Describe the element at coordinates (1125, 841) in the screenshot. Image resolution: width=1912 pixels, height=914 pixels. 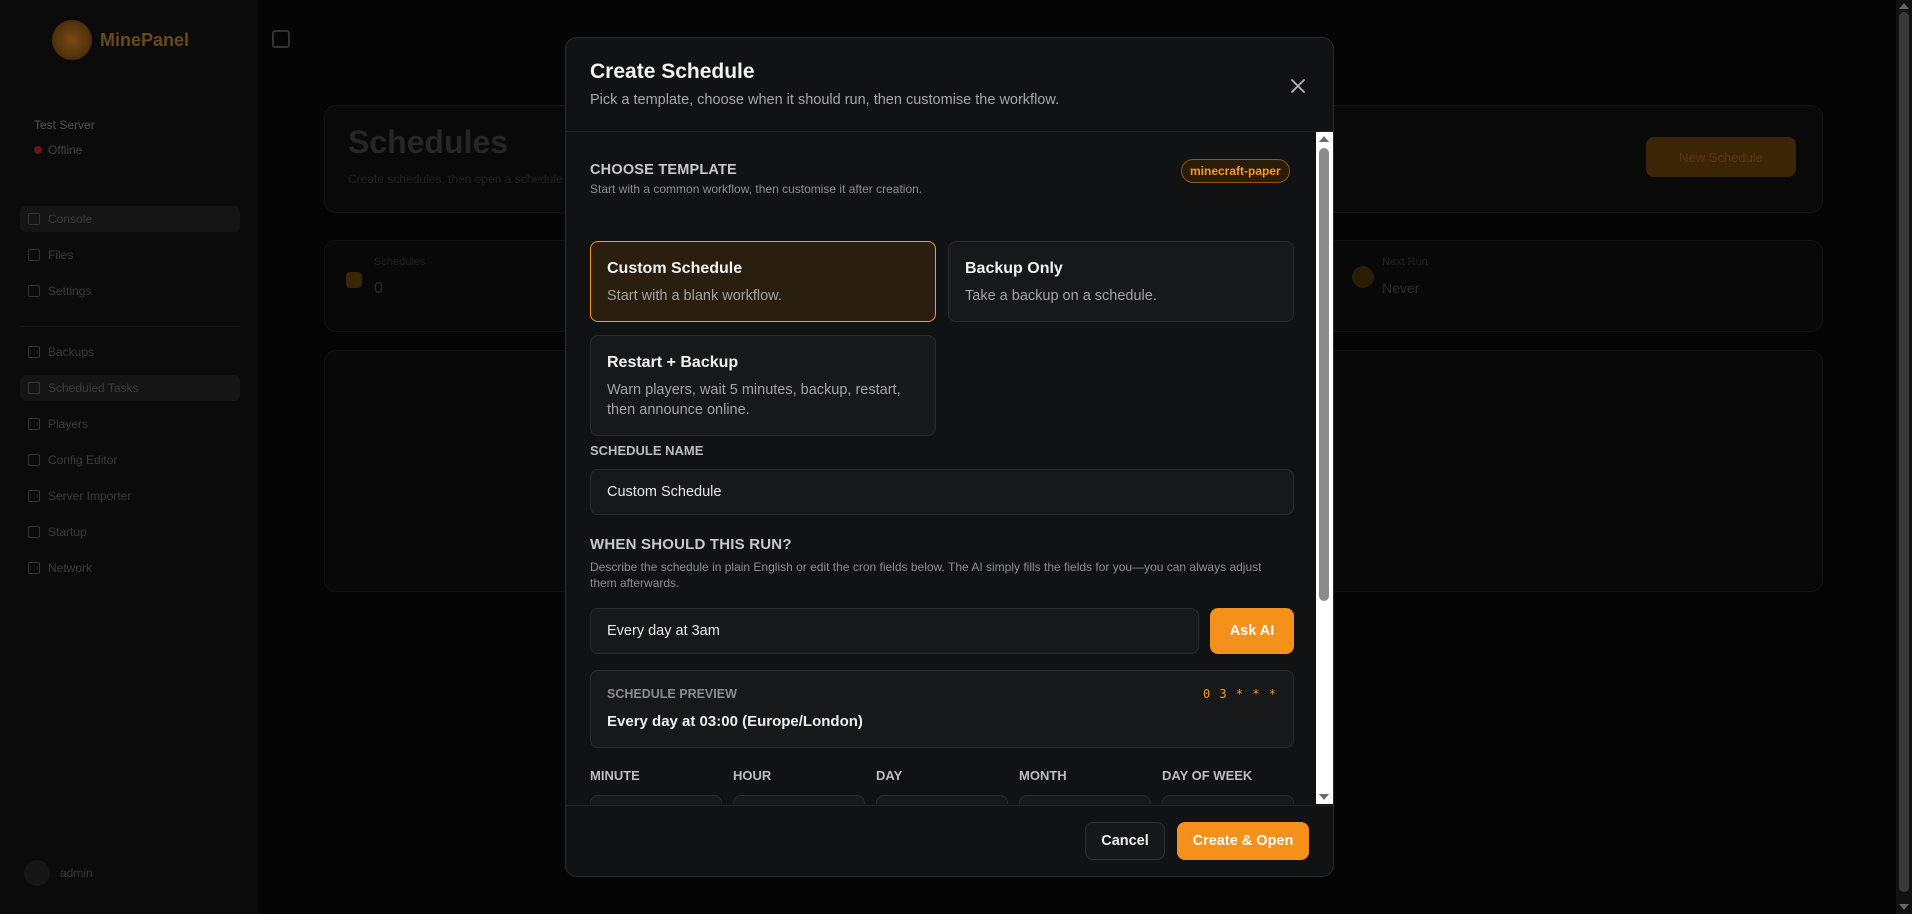
I see `cancel-button: Cancel` at that location.